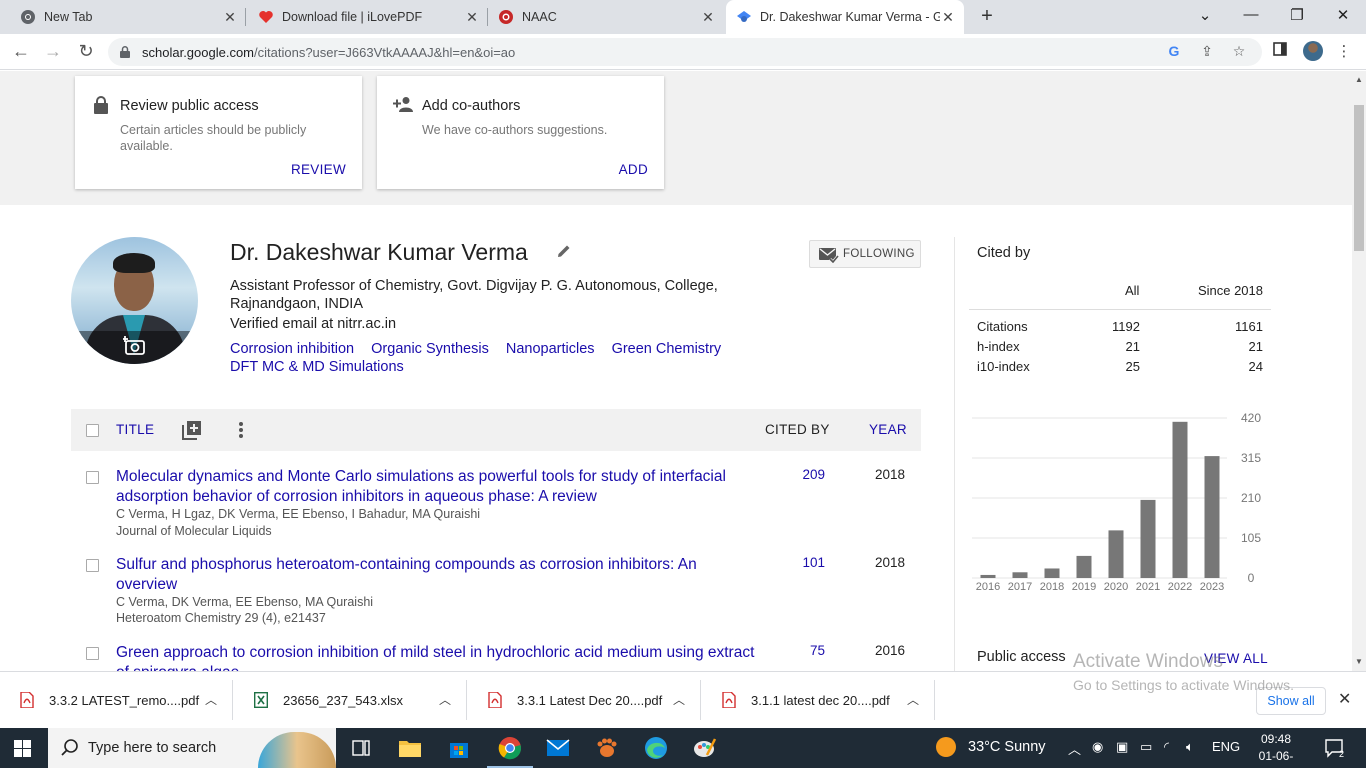 The image size is (1366, 782). Describe the element at coordinates (1344, 699) in the screenshot. I see `close-shelf-icon: ✕` at that location.